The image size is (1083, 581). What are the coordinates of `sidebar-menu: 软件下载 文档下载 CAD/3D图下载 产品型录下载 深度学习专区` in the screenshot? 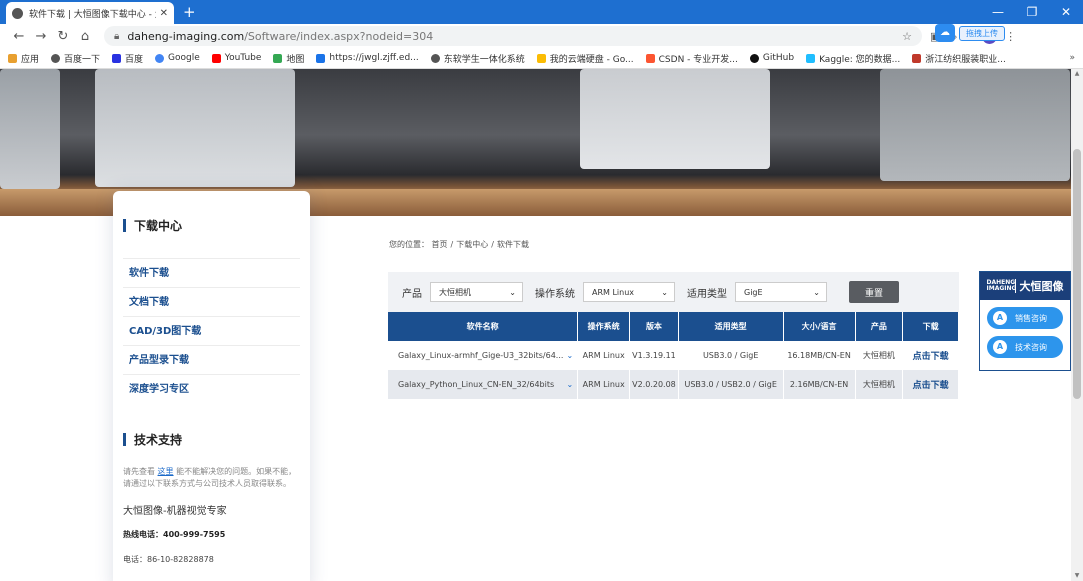 It's located at (211, 330).